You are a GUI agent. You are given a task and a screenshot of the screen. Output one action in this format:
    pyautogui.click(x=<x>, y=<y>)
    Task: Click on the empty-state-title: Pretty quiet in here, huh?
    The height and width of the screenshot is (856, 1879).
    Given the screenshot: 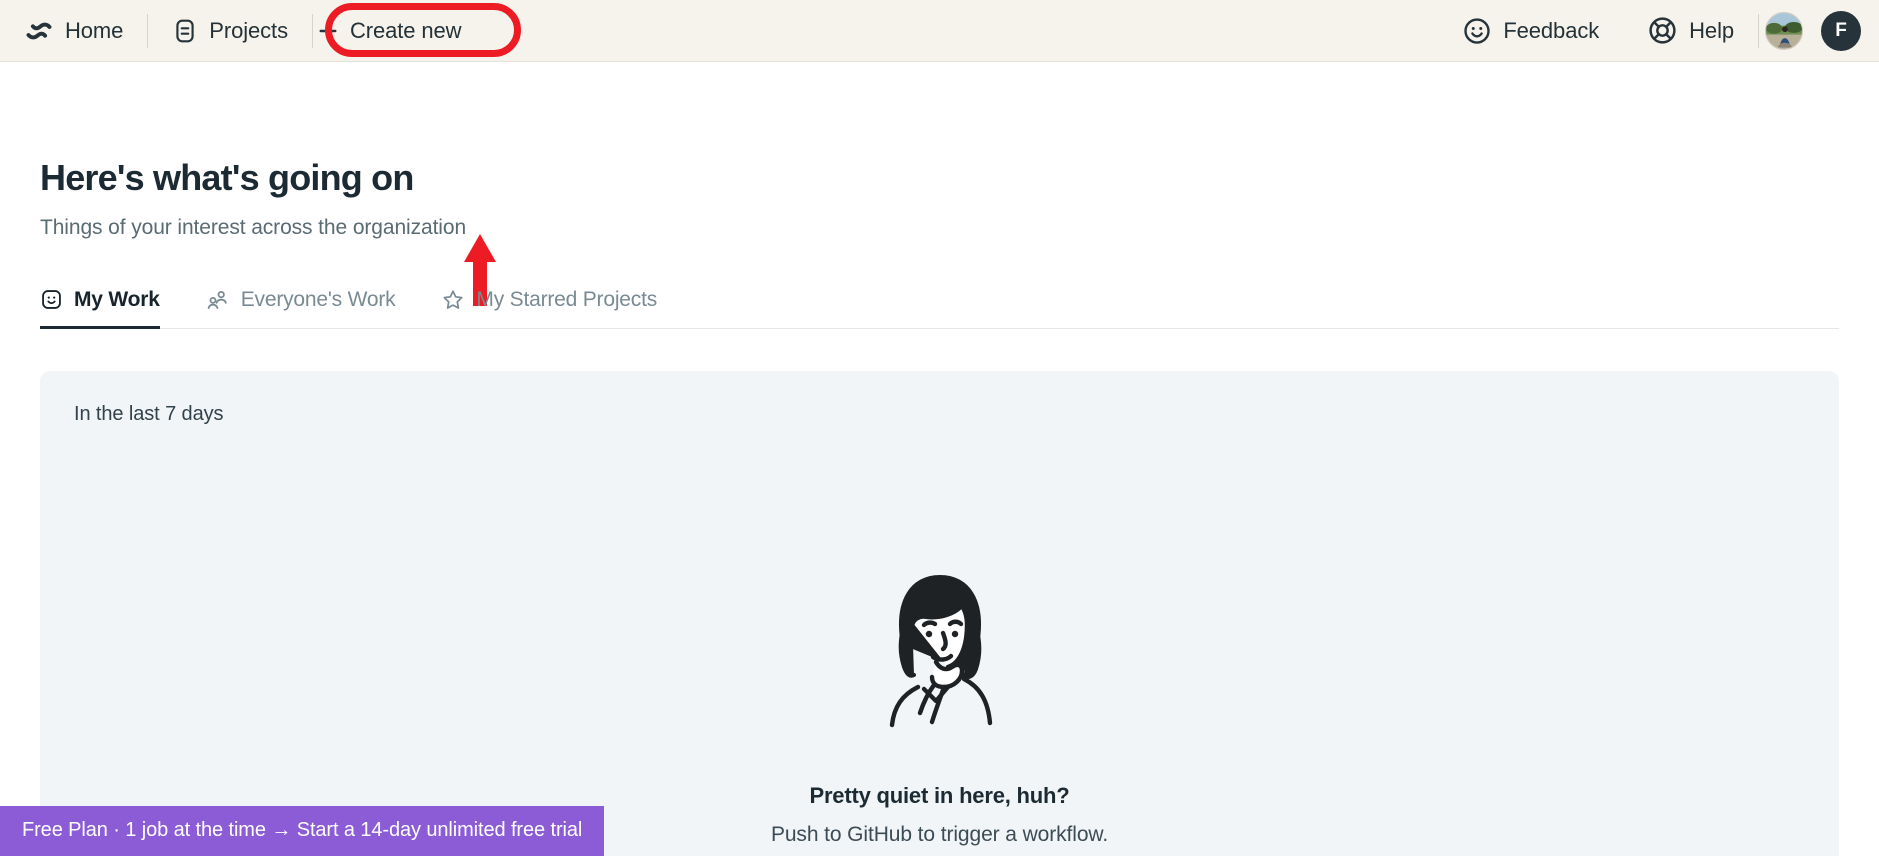 What is the action you would take?
    pyautogui.click(x=939, y=795)
    